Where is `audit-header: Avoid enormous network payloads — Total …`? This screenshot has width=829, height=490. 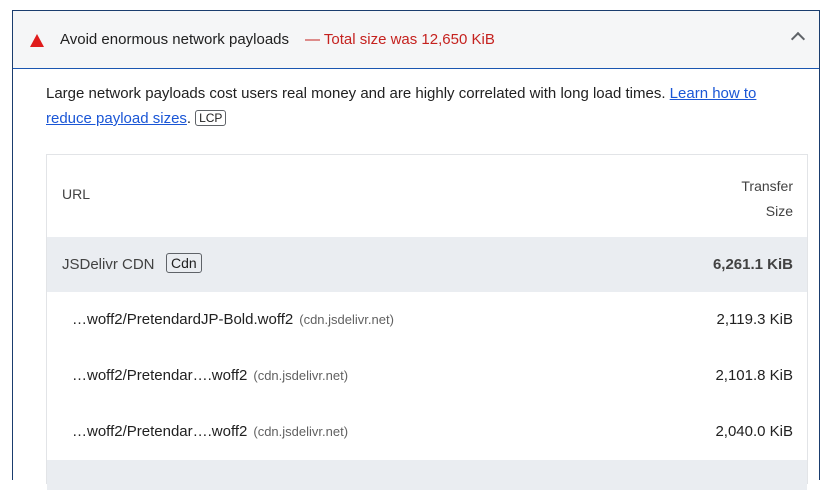
audit-header: Avoid enormous network payloads — Total … is located at coordinates (416, 40).